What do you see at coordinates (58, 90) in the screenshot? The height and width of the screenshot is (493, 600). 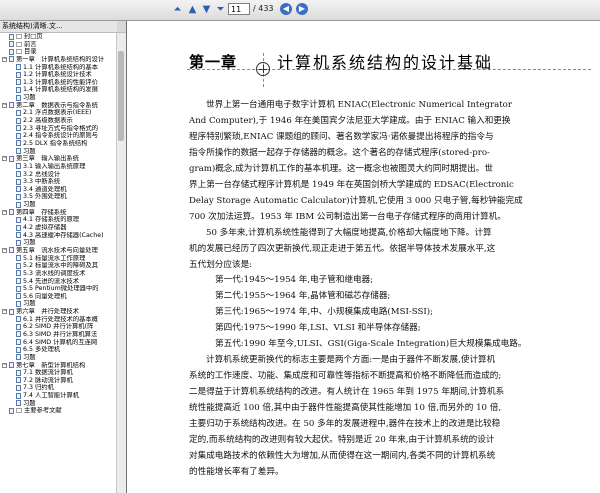 I see `bookmark-section-item: 1.4 计算机系统结构的发展` at bounding box center [58, 90].